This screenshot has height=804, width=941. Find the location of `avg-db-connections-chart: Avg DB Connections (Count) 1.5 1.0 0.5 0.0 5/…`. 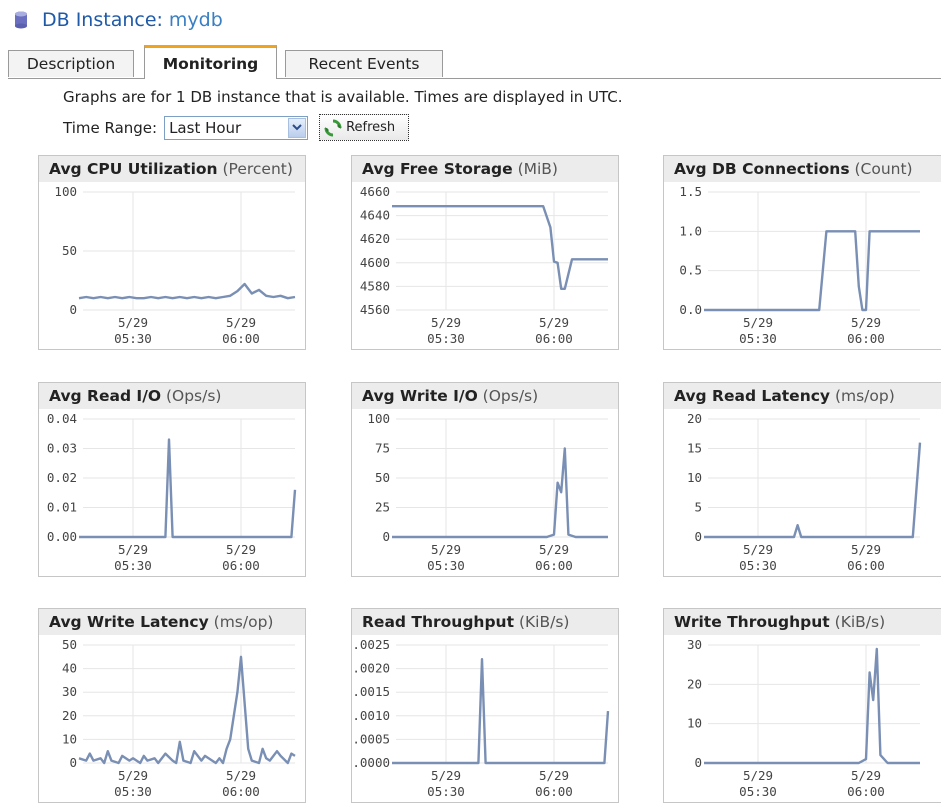

avg-db-connections-chart: Avg DB Connections (Count) 1.5 1.0 0.5 0.0 5/… is located at coordinates (802, 252).